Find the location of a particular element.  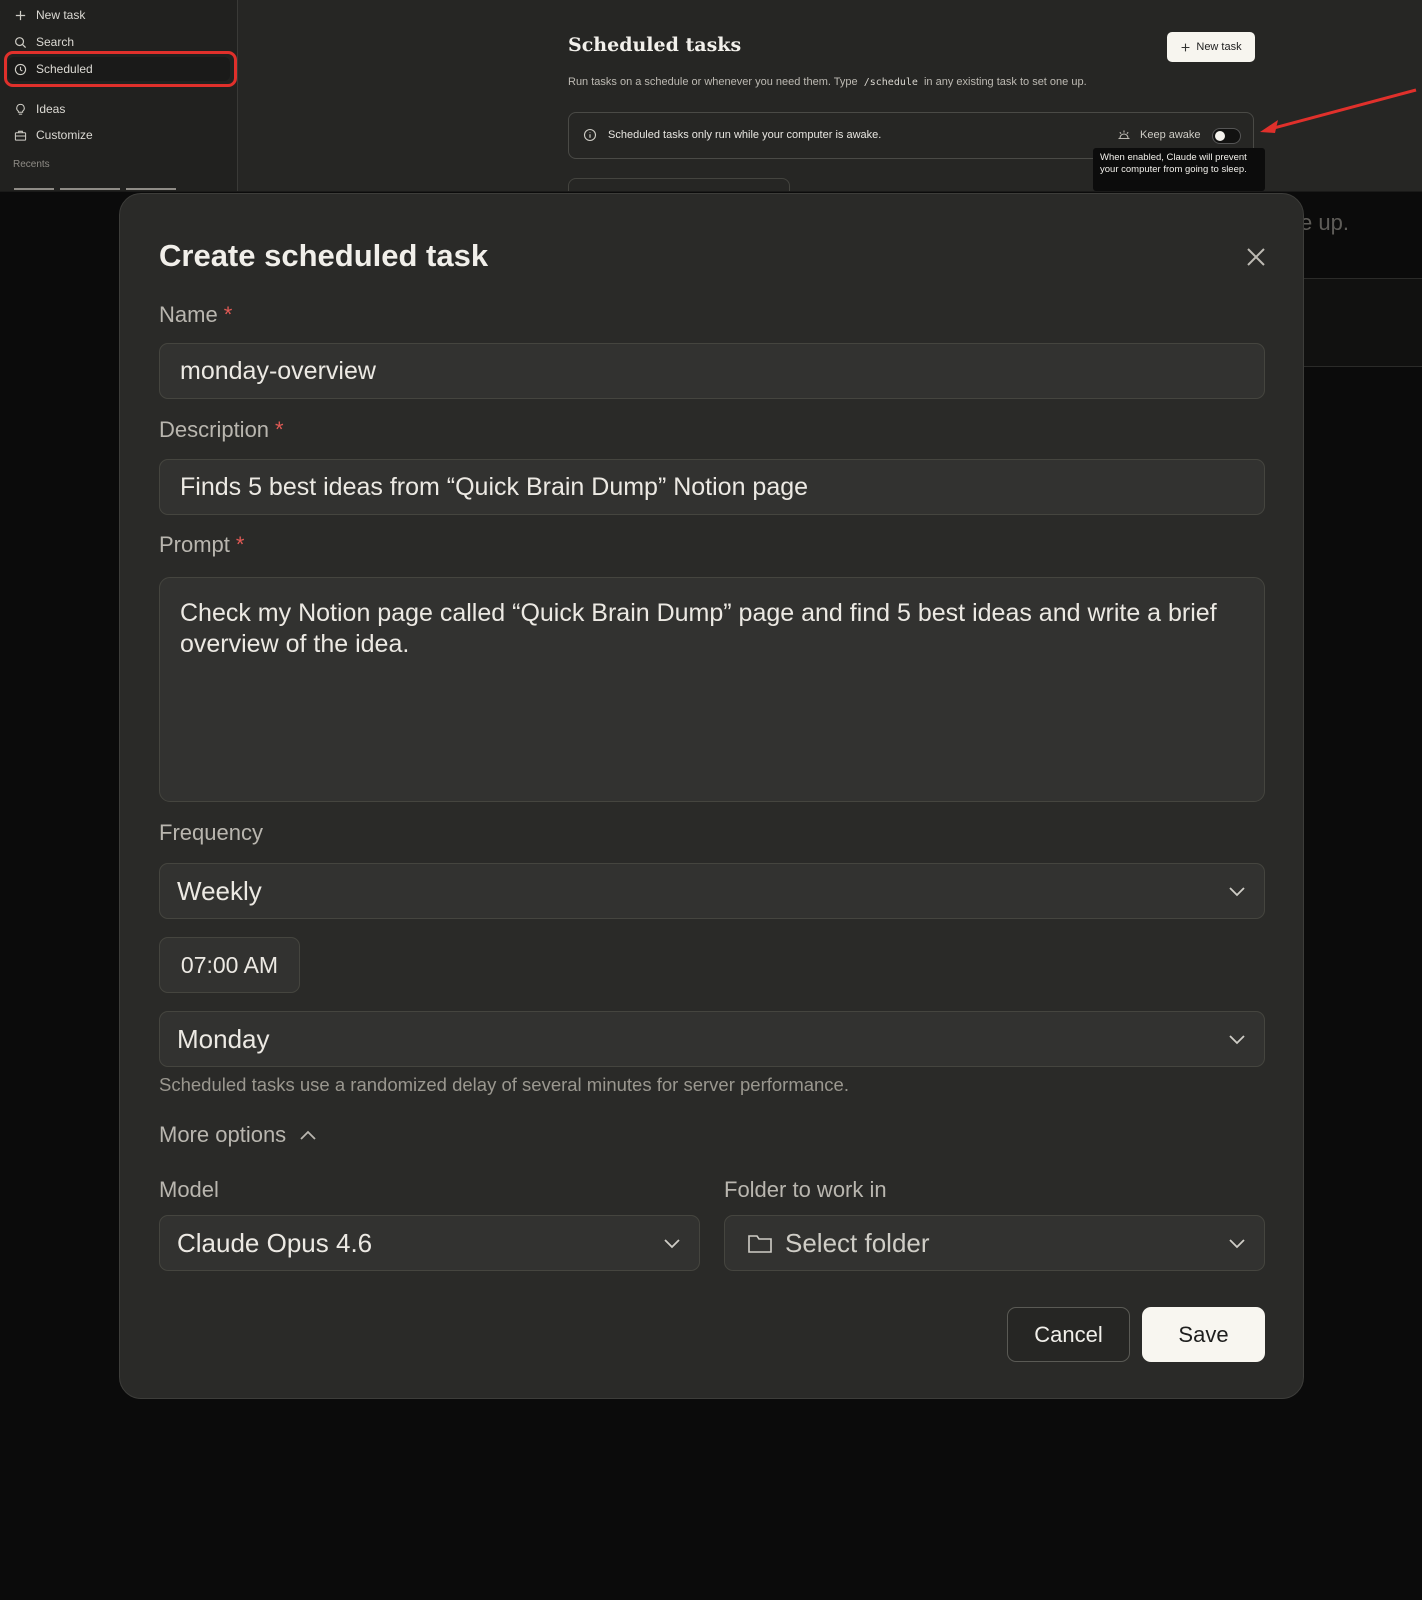

day-select: Monday is located at coordinates (712, 1039).